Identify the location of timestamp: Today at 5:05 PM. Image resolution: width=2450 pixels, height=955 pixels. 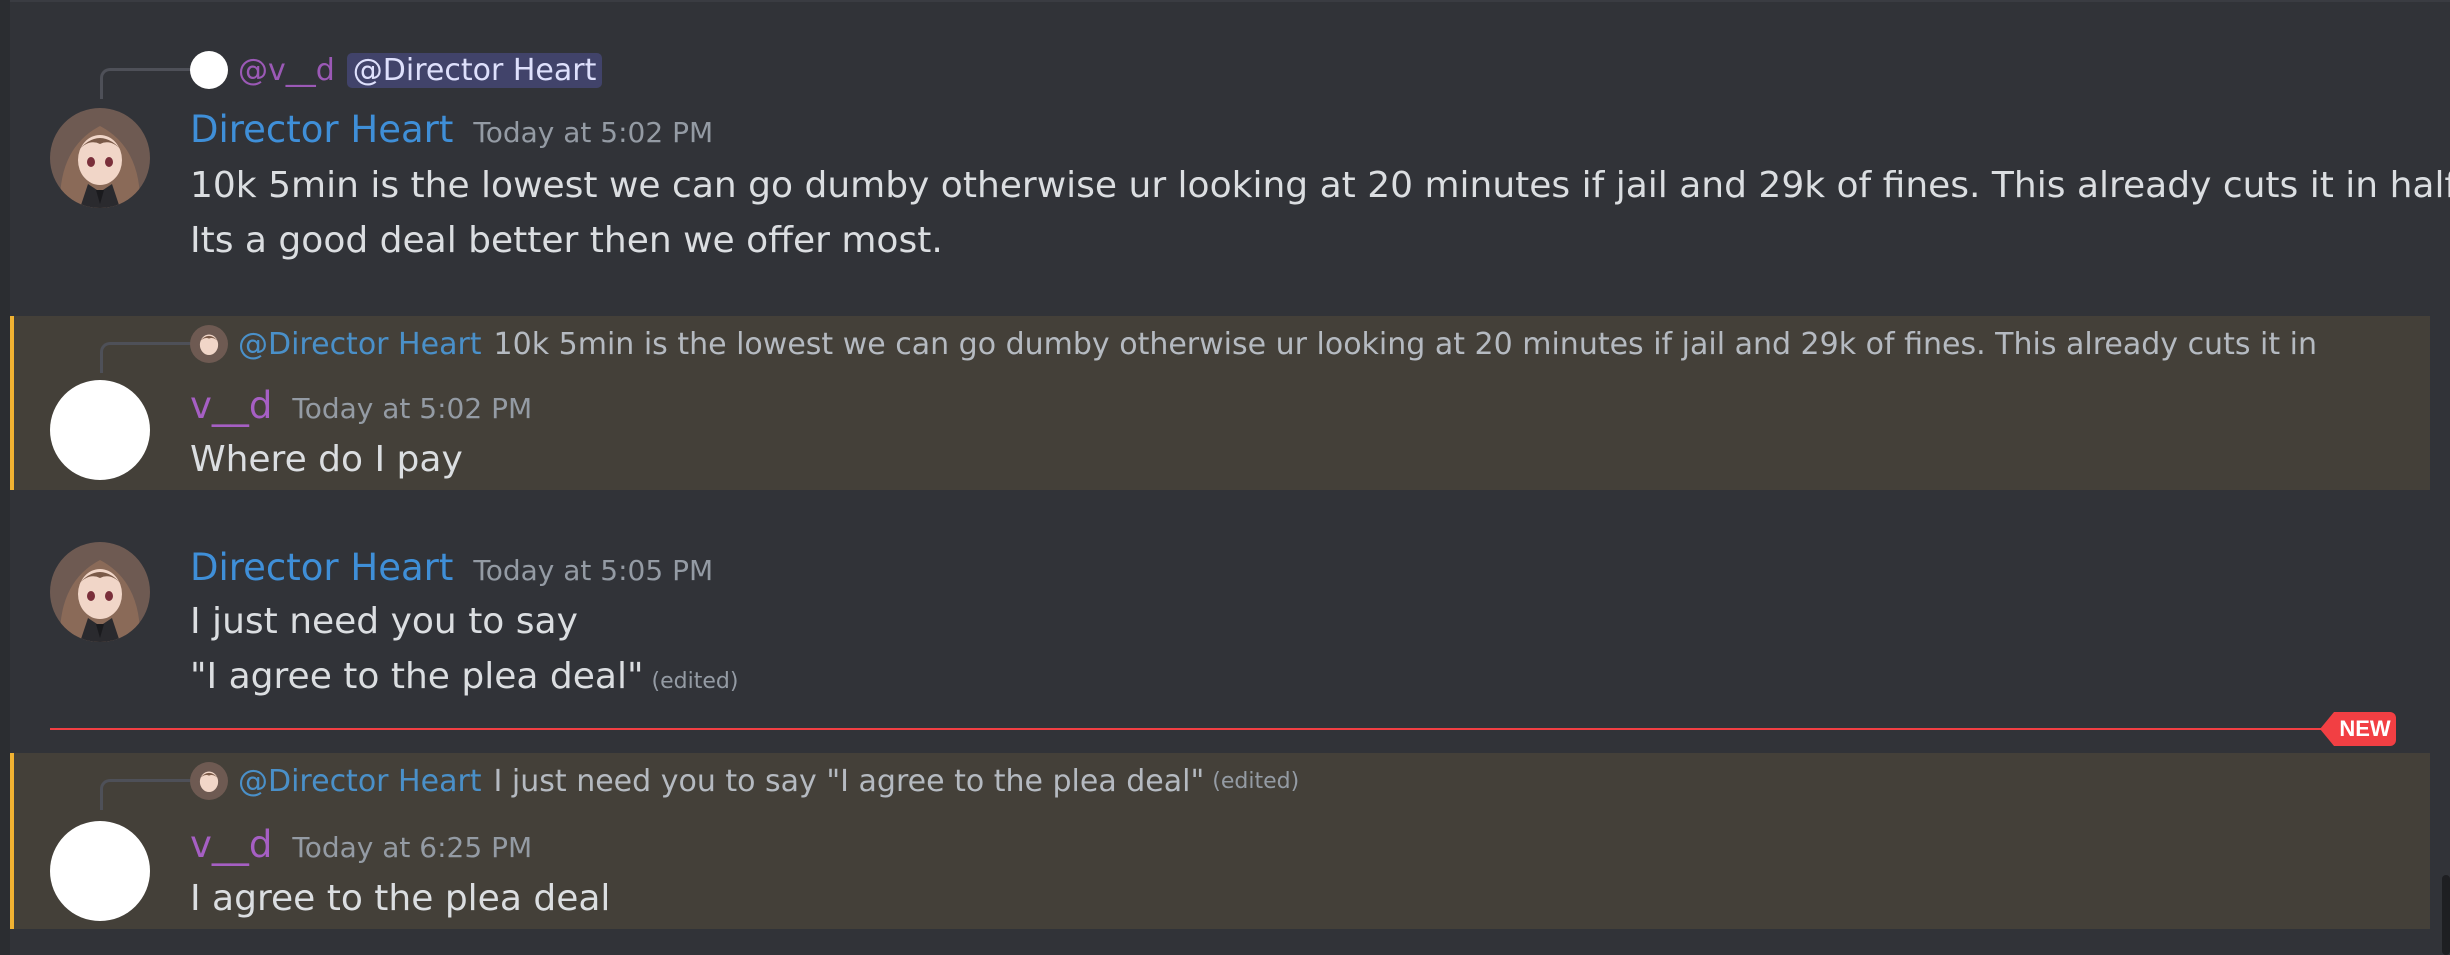
(593, 570).